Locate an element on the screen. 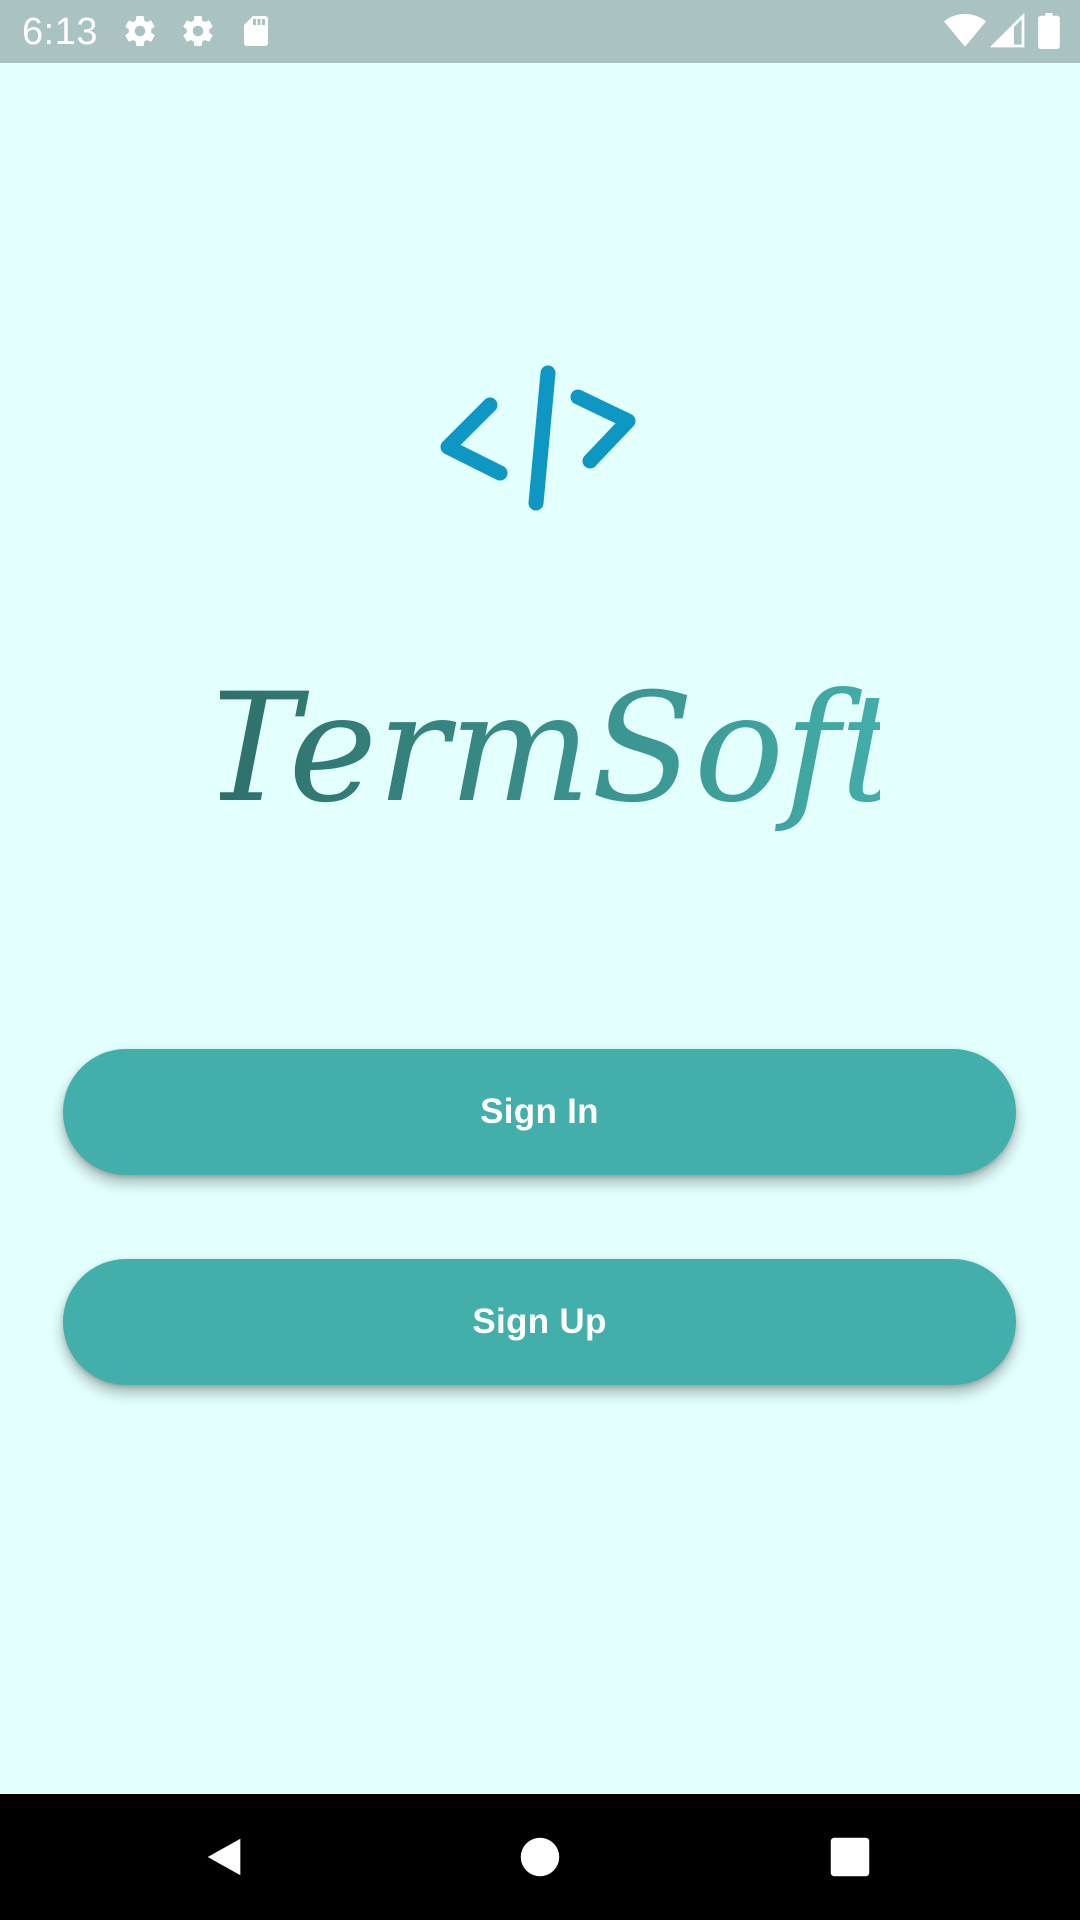 This screenshot has width=1080, height=1920. app-wordmark: TermSoft is located at coordinates (550, 765).